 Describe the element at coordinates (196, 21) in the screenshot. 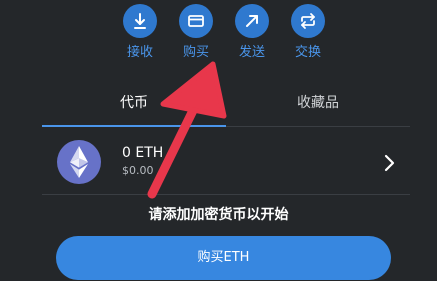

I see `buy-card-icon` at that location.